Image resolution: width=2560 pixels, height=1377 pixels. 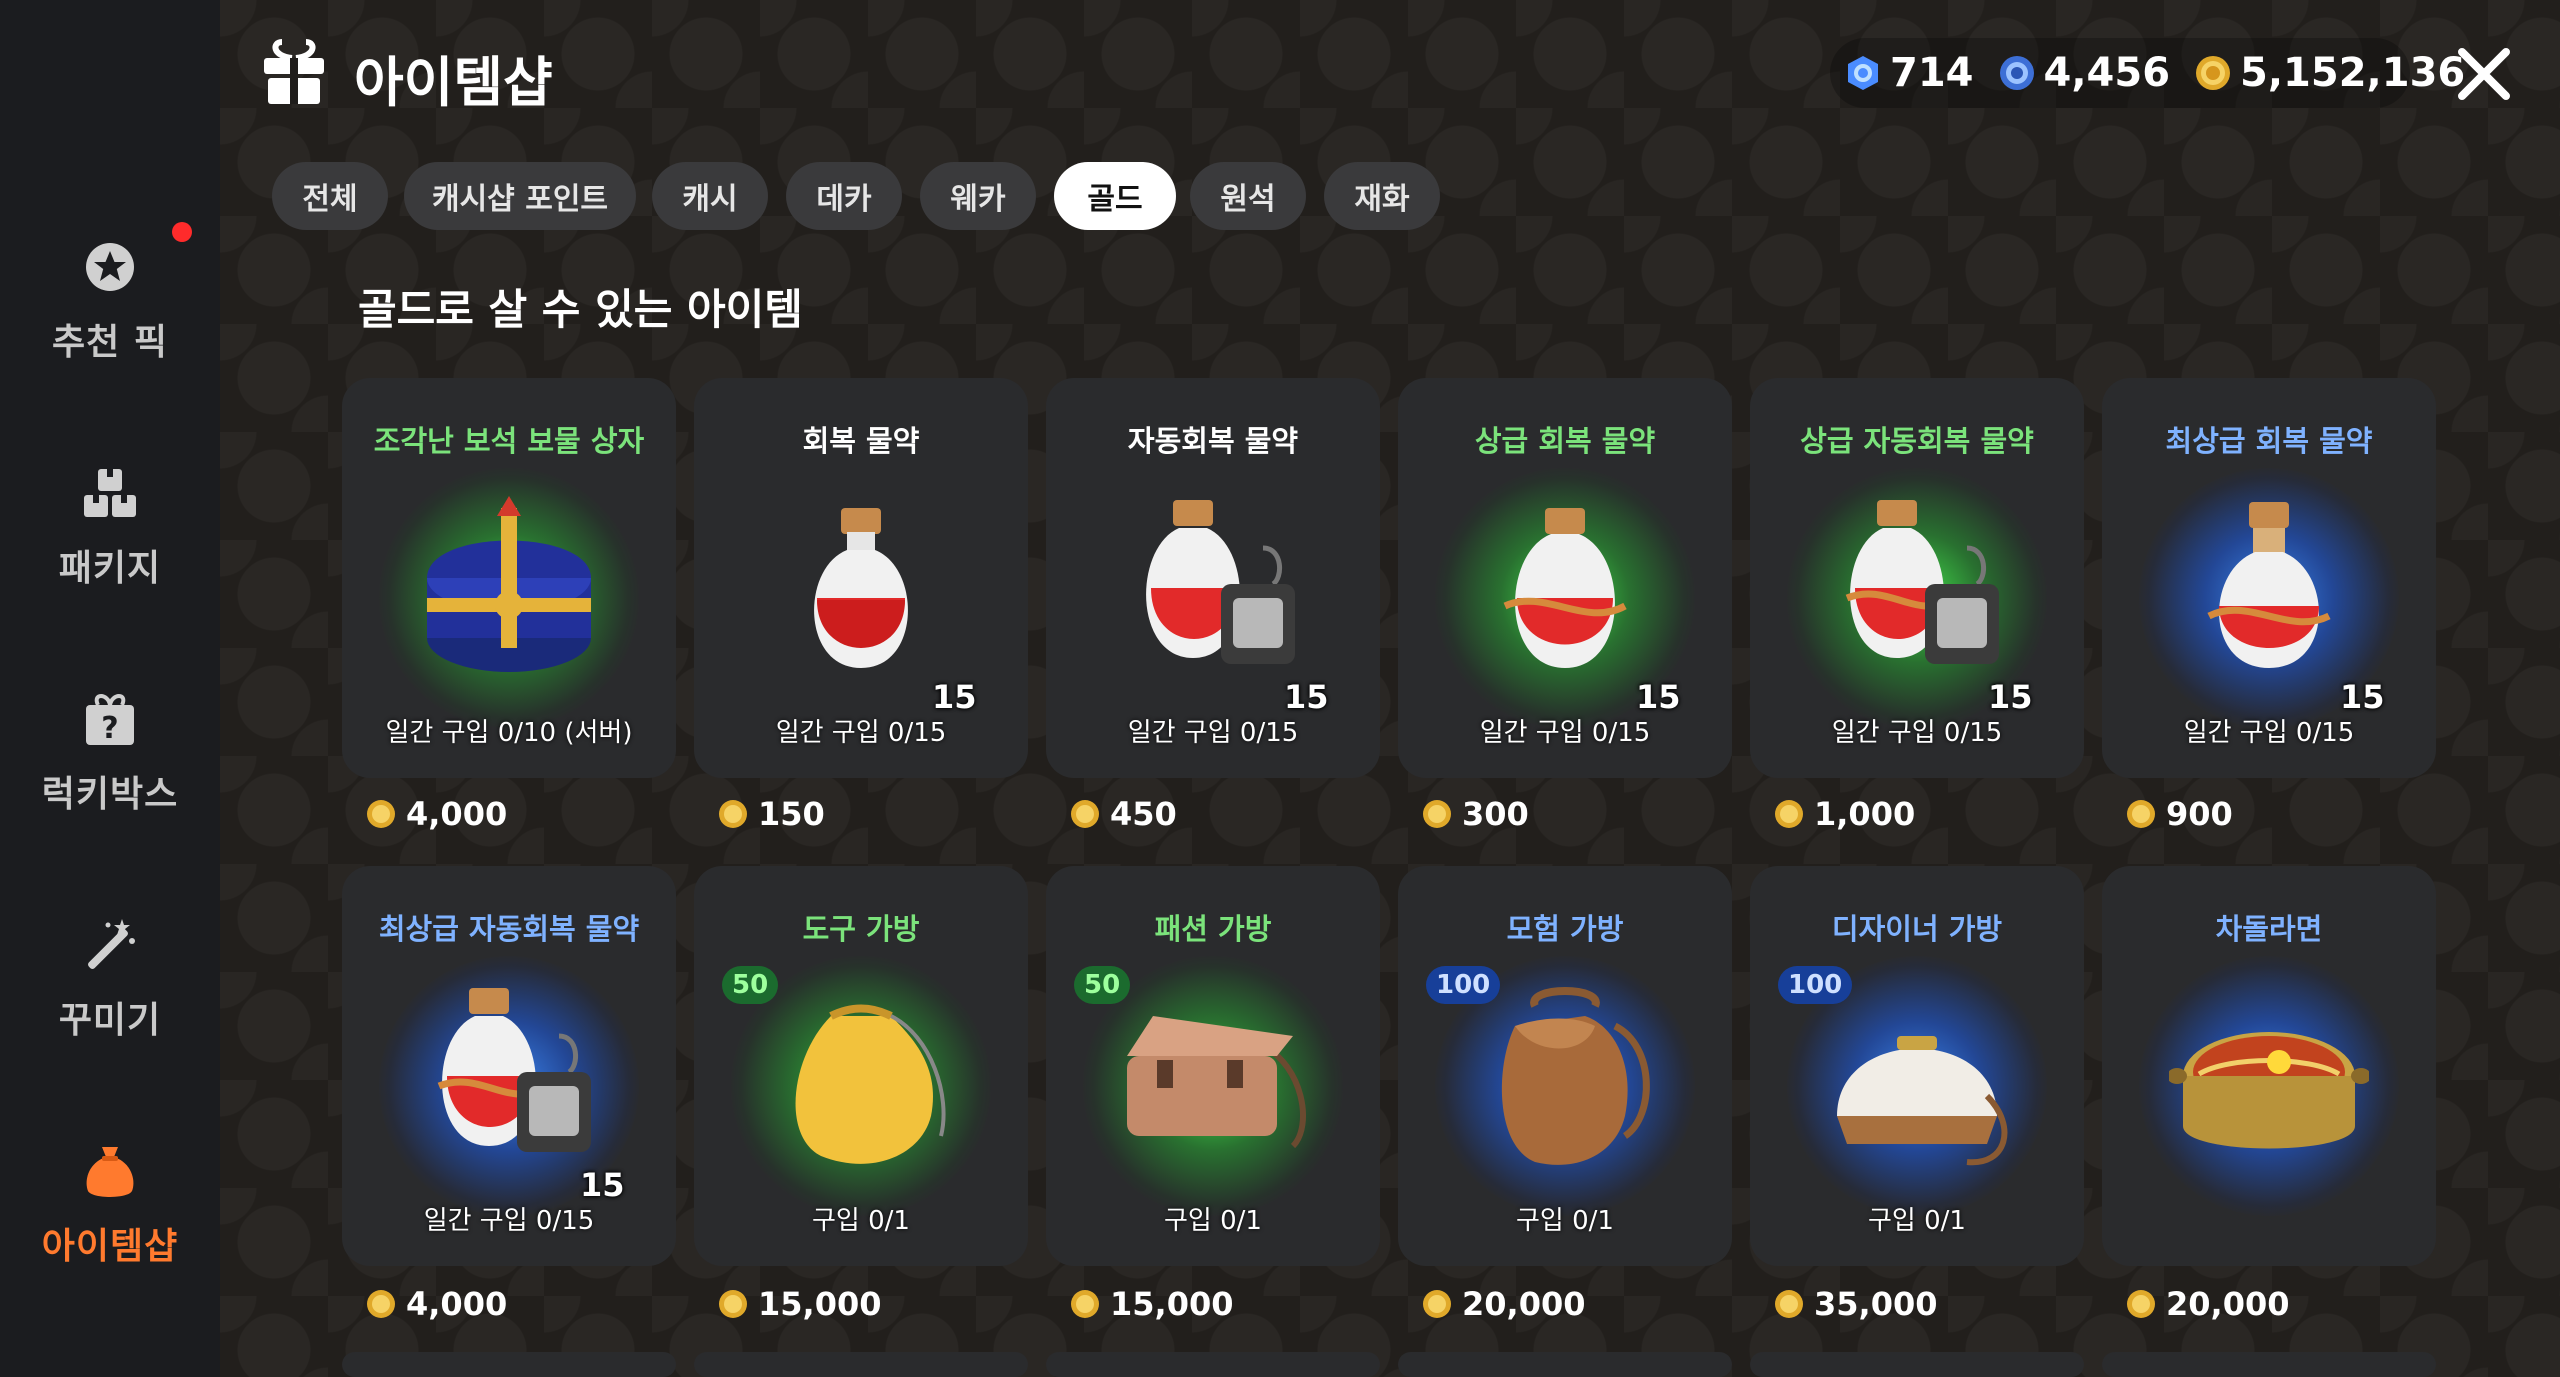 What do you see at coordinates (453, 82) in the screenshot?
I see `page-title: 아이템샵` at bounding box center [453, 82].